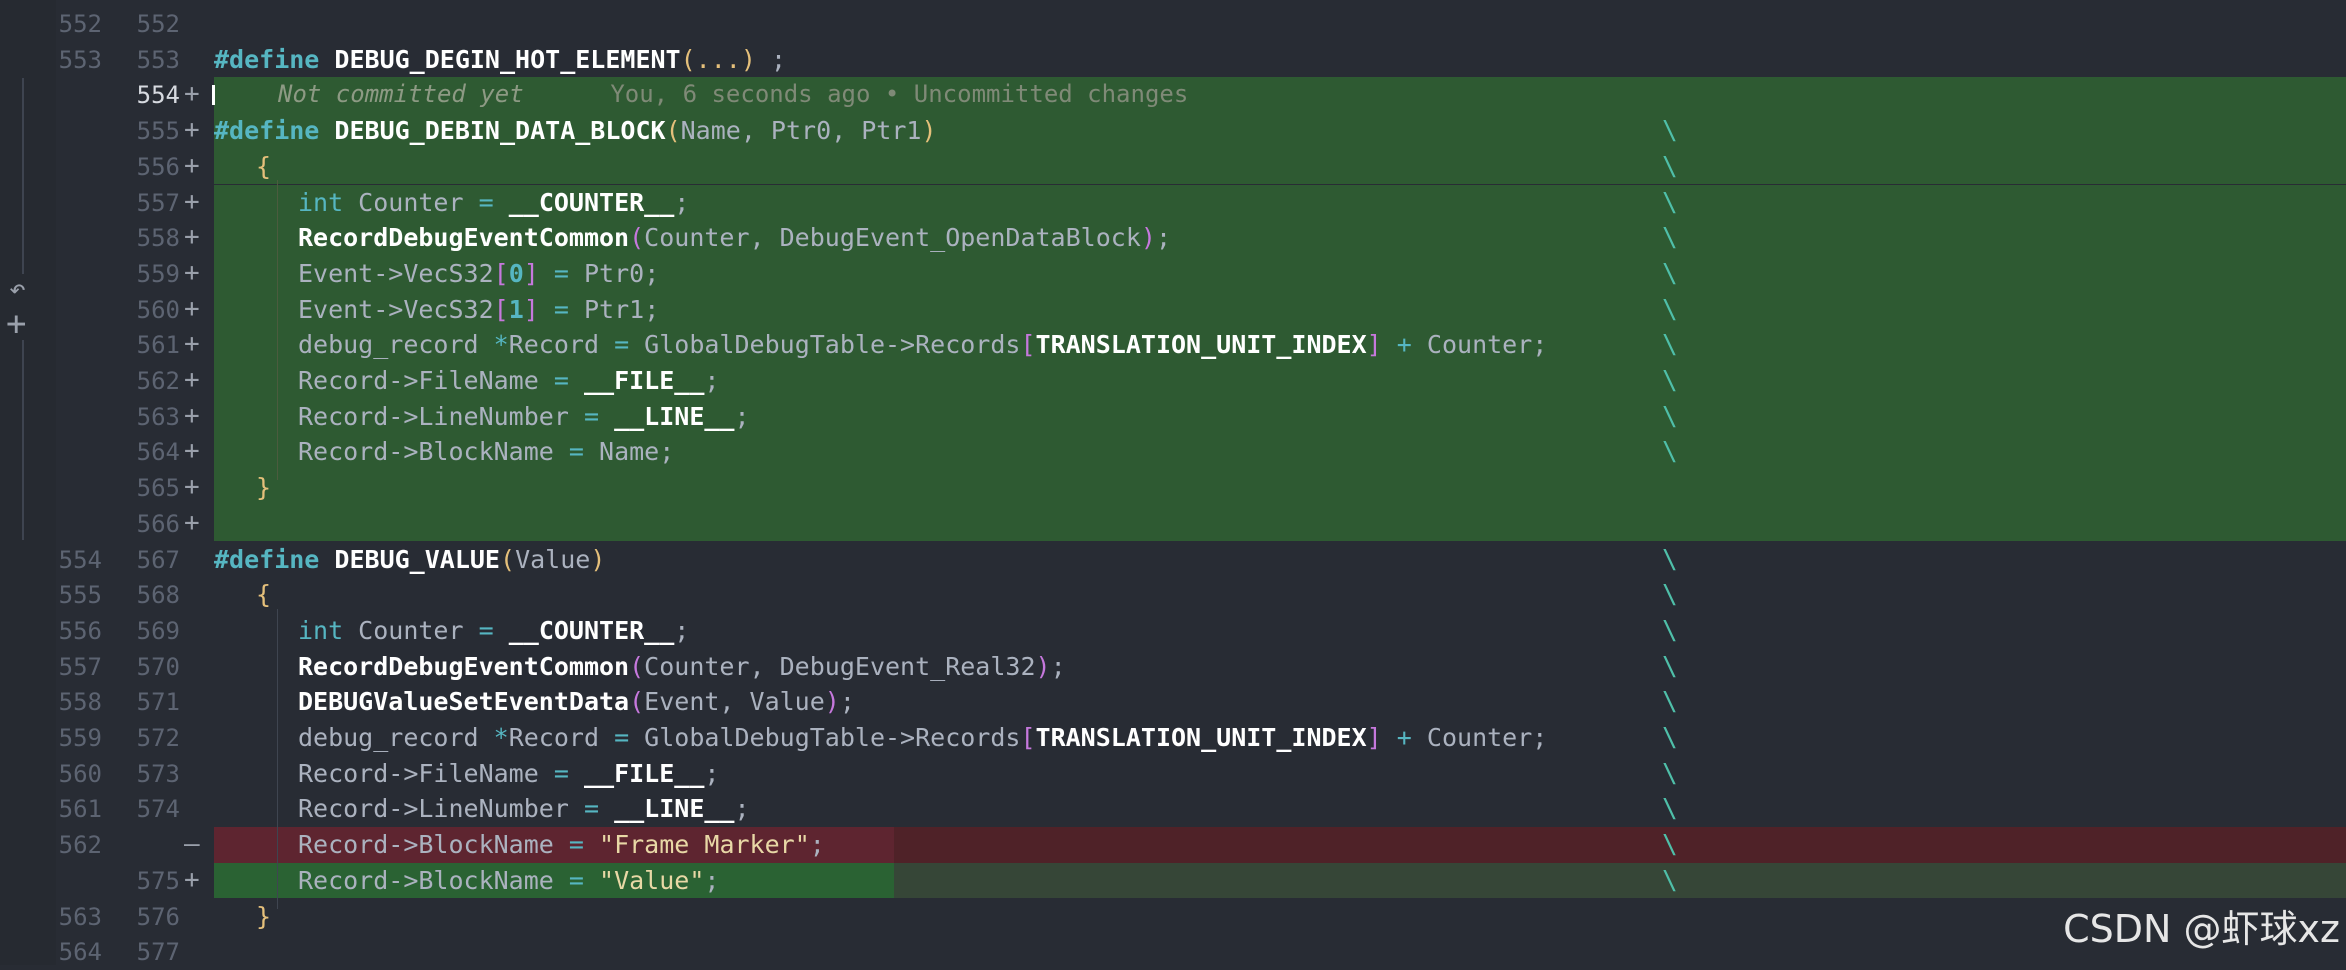 The width and height of the screenshot is (2346, 970). I want to click on code-line: 554 567 #define DEBUG_VALUE(Value) \, so click(1173, 560).